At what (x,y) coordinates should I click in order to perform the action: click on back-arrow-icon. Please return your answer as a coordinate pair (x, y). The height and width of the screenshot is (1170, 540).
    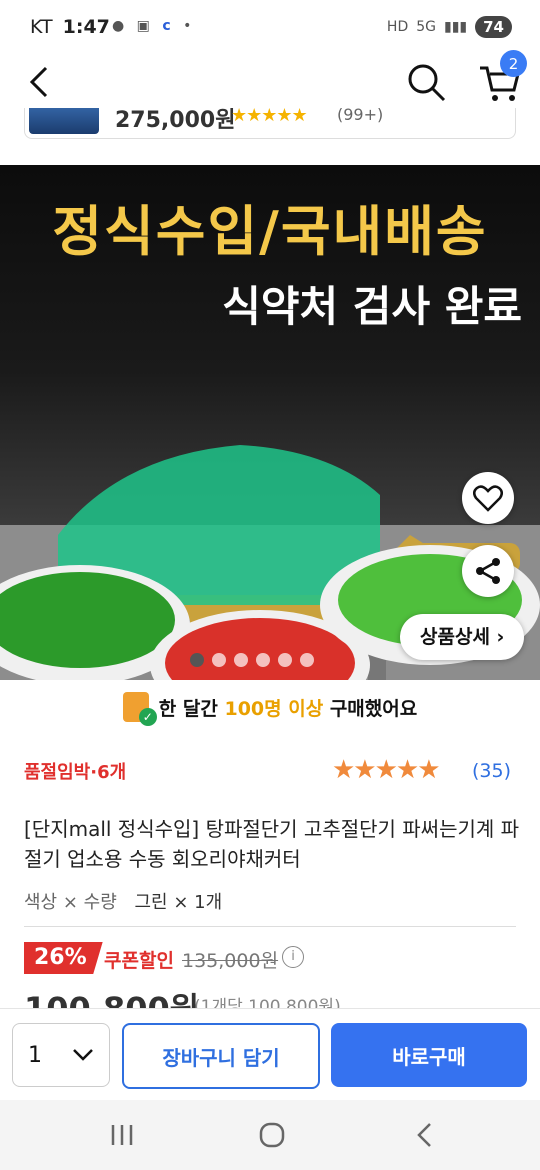
    Looking at the image, I should click on (424, 1135).